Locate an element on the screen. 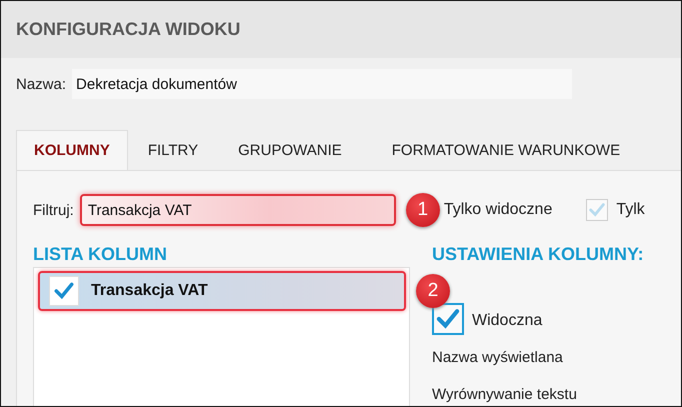  section-heading: LISTA KOLUMN is located at coordinates (100, 254).